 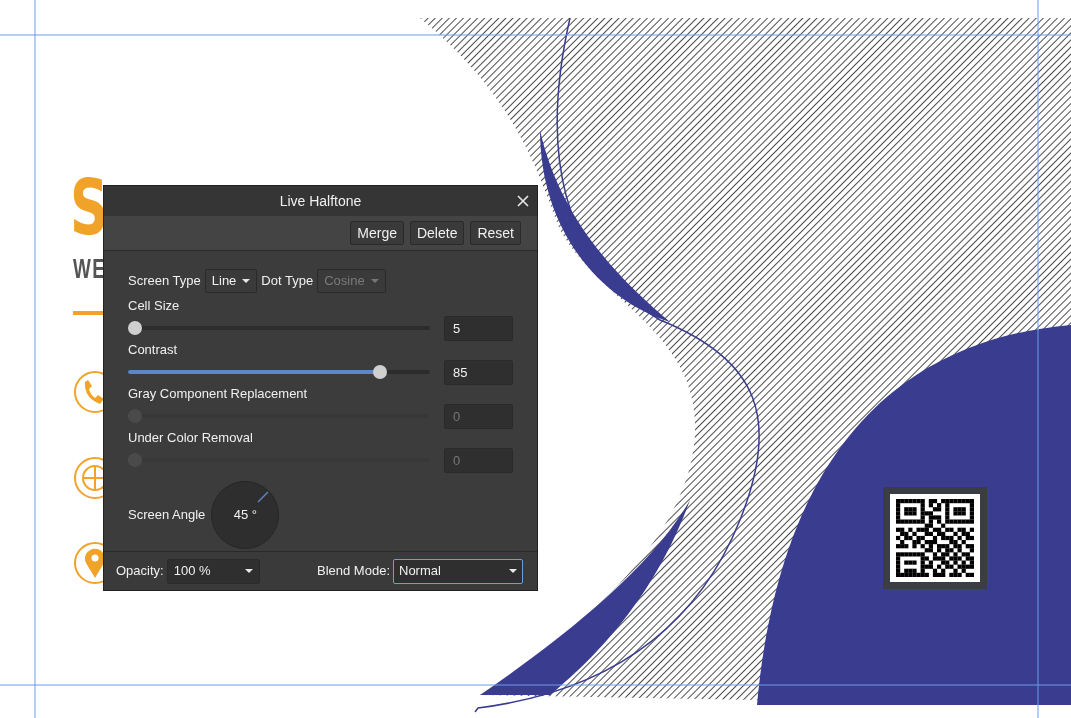 I want to click on field-label: Screen Type, so click(x=164, y=281).